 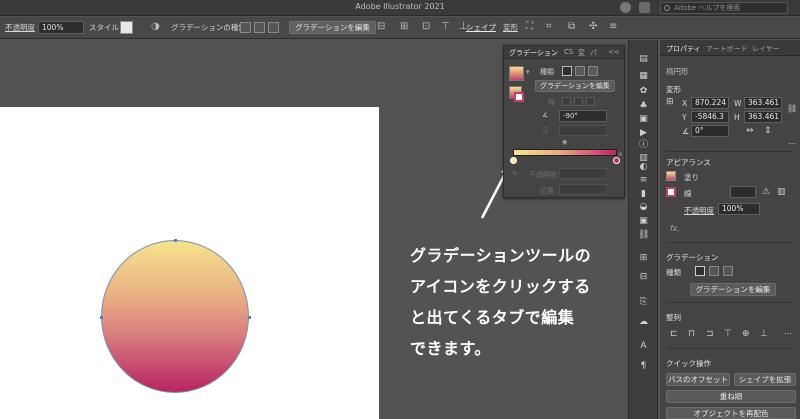 What do you see at coordinates (568, 52) in the screenshot?
I see `tab-cs: CS` at bounding box center [568, 52].